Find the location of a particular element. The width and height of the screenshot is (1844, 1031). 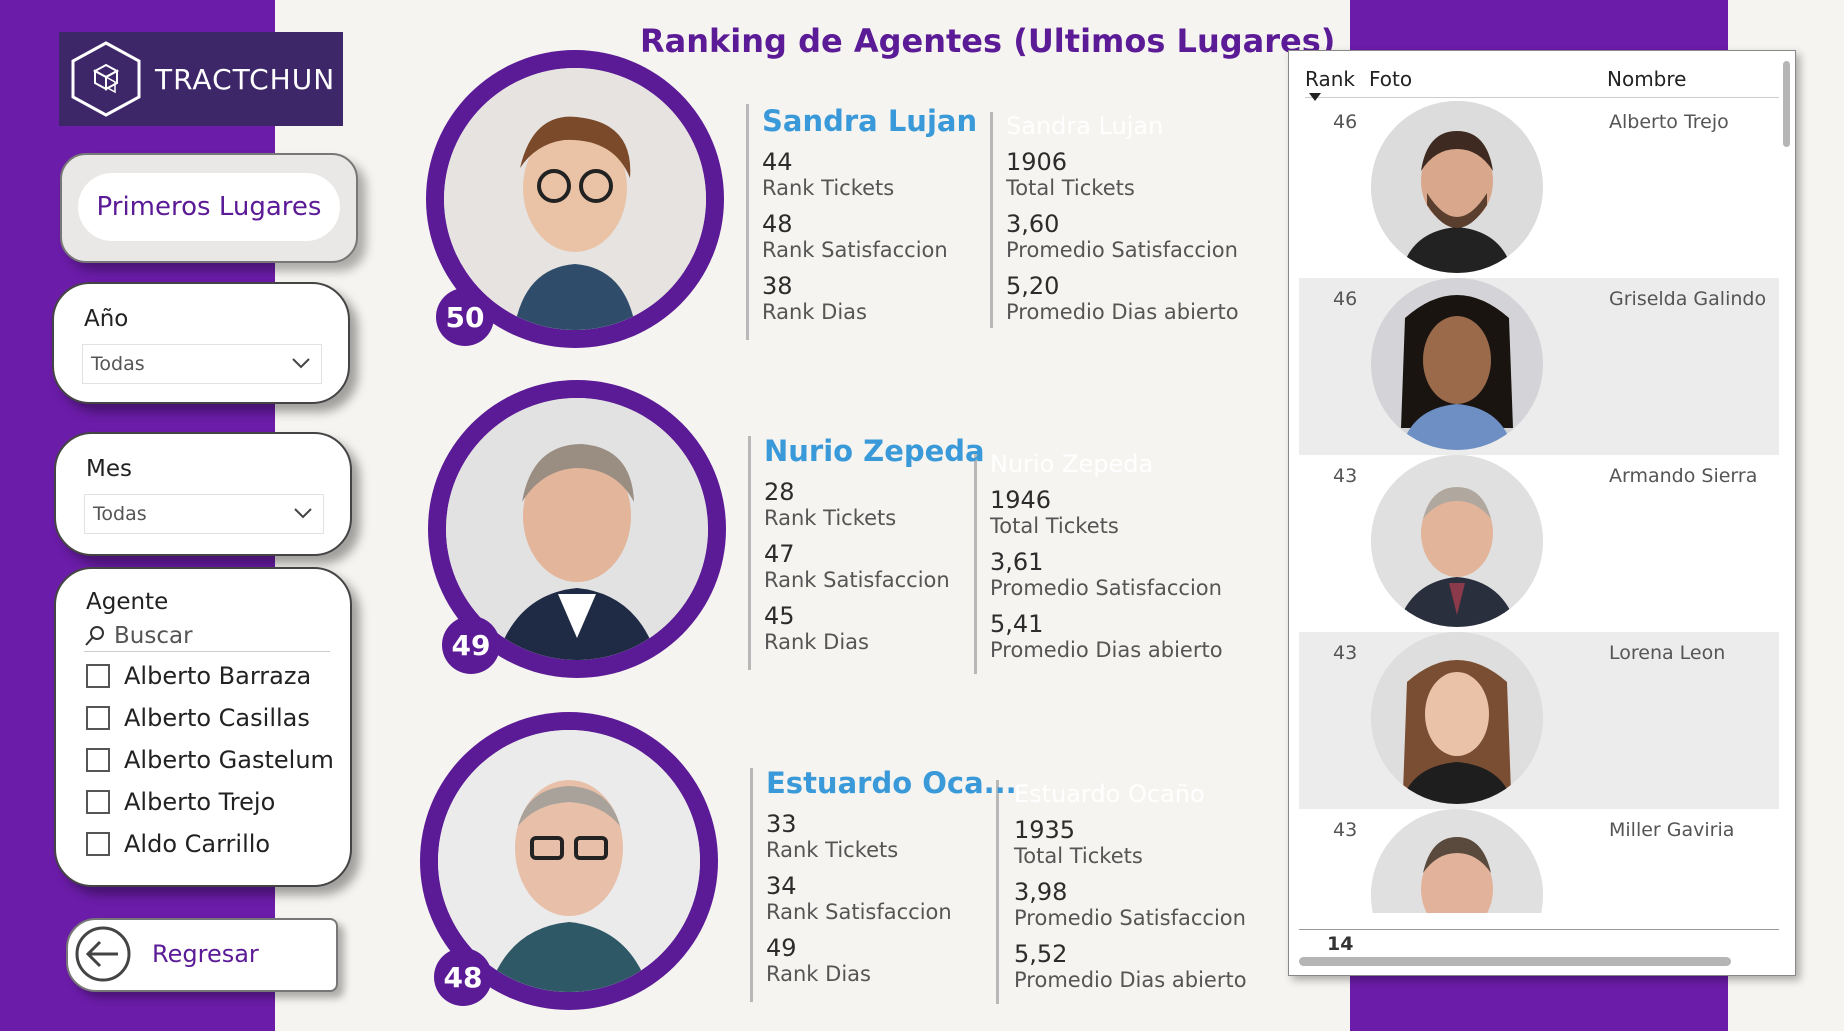

prom-dias-value: 5,20 is located at coordinates (1033, 286).